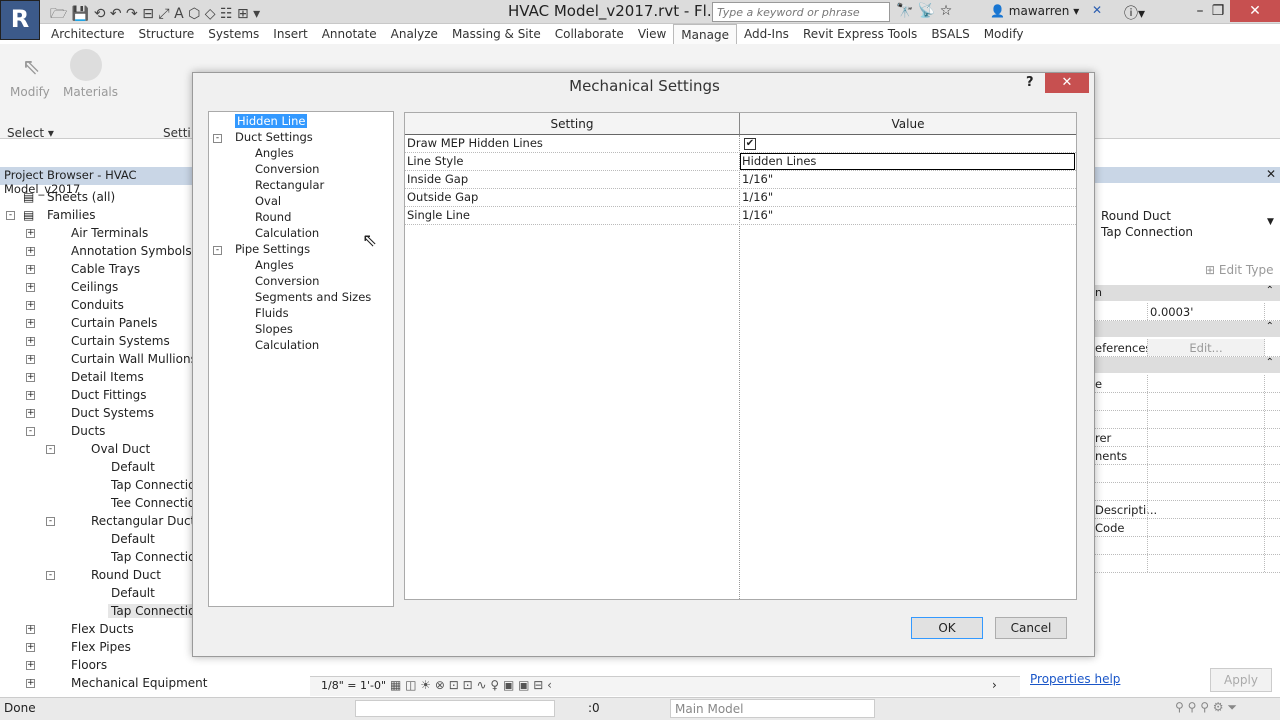 The height and width of the screenshot is (720, 1280). I want to click on settings-row: Inside Gap 1/16", so click(740, 180).